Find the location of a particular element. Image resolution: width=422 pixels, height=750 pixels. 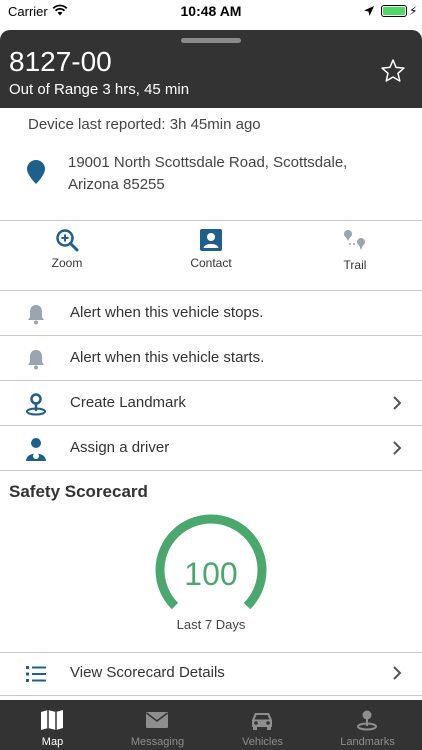

contact-icon is located at coordinates (211, 240).